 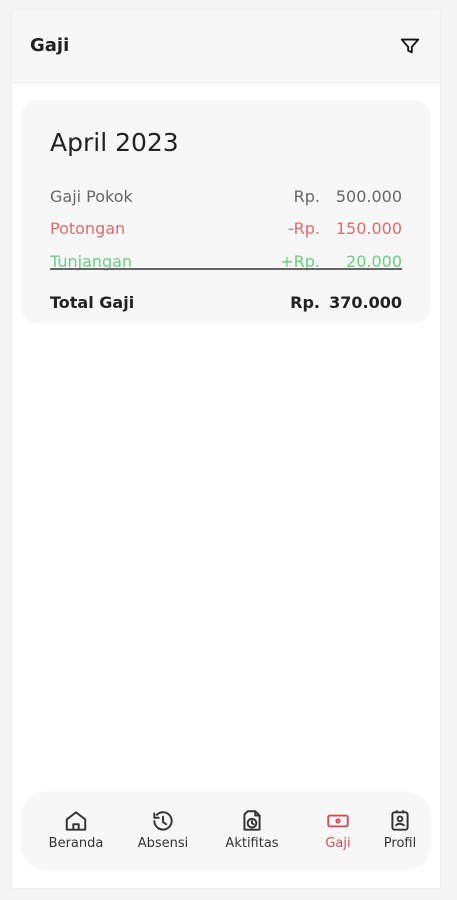 I want to click on base-salary-amount: 500.000, so click(x=368, y=196).